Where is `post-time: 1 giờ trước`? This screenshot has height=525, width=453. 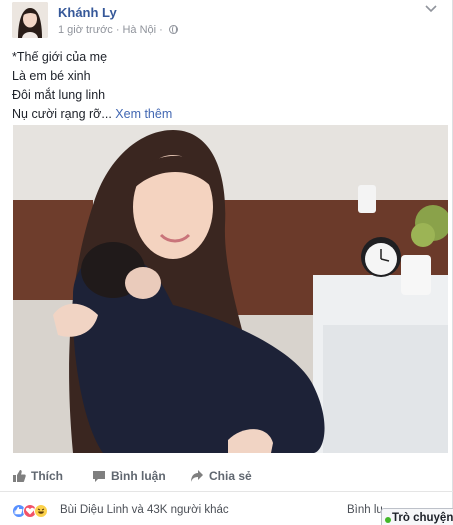
post-time: 1 giờ trước is located at coordinates (85, 30).